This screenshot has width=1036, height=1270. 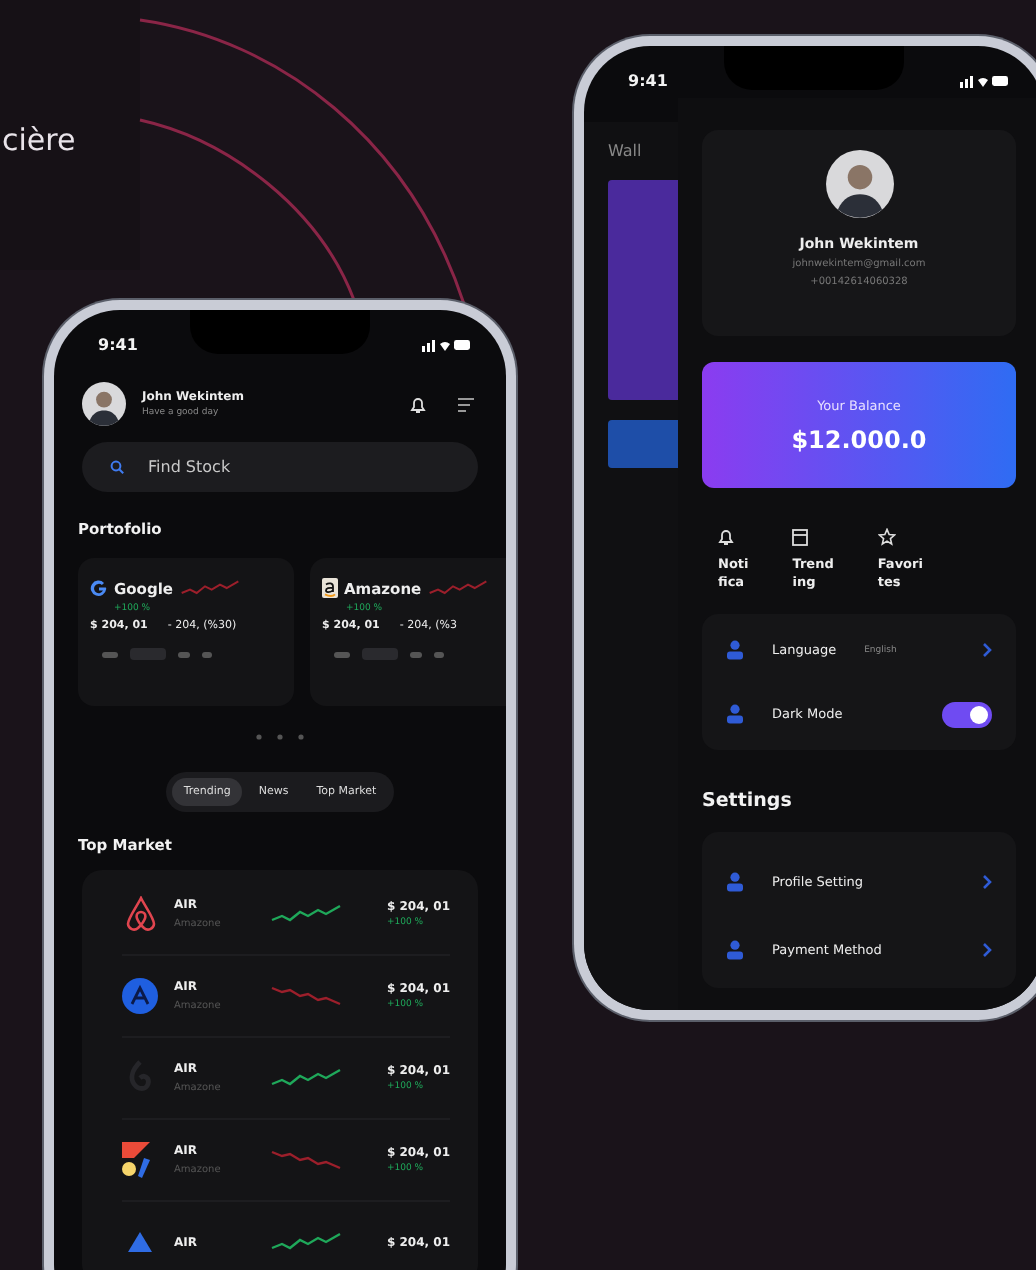 I want to click on slide-caption: cière, so click(x=39, y=139).